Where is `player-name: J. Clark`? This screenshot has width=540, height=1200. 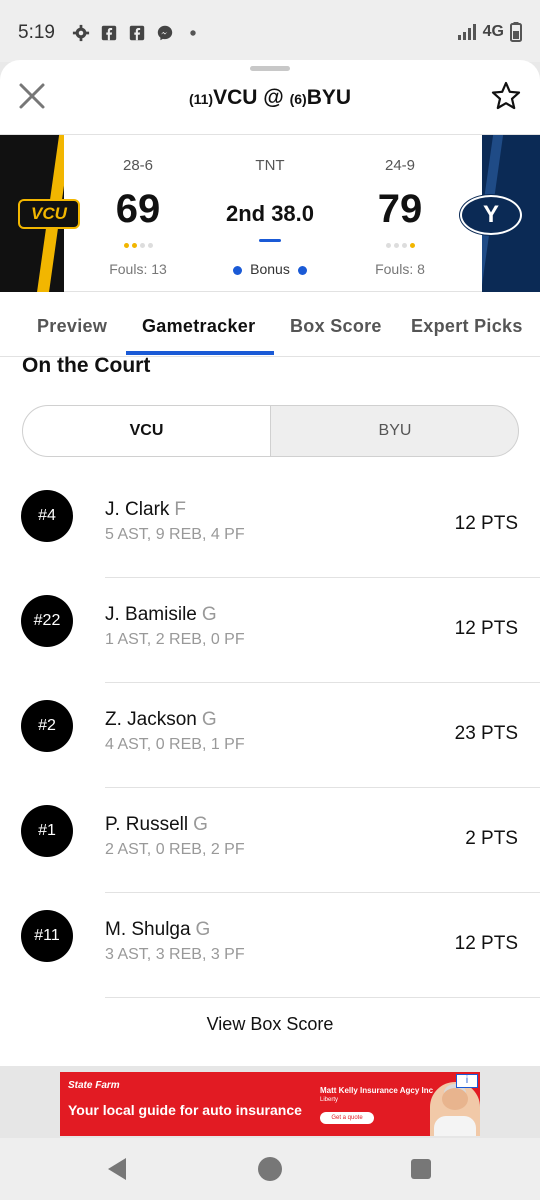
player-name: J. Clark is located at coordinates (137, 509).